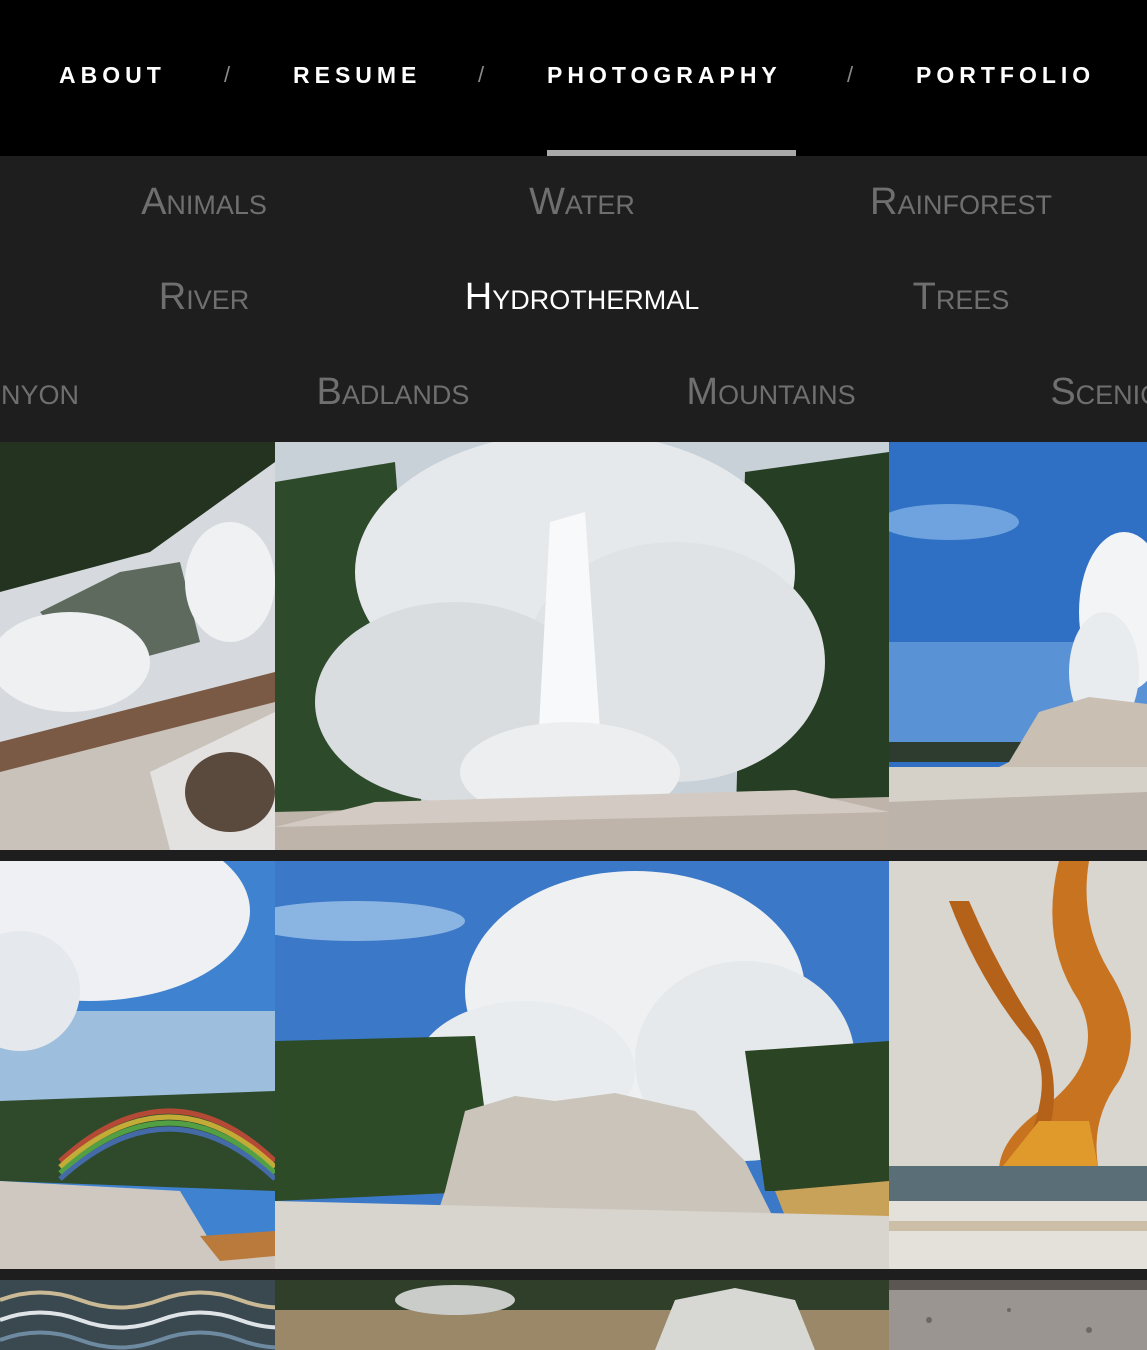  Describe the element at coordinates (137, 1315) in the screenshot. I see `photo-water-surface` at that location.